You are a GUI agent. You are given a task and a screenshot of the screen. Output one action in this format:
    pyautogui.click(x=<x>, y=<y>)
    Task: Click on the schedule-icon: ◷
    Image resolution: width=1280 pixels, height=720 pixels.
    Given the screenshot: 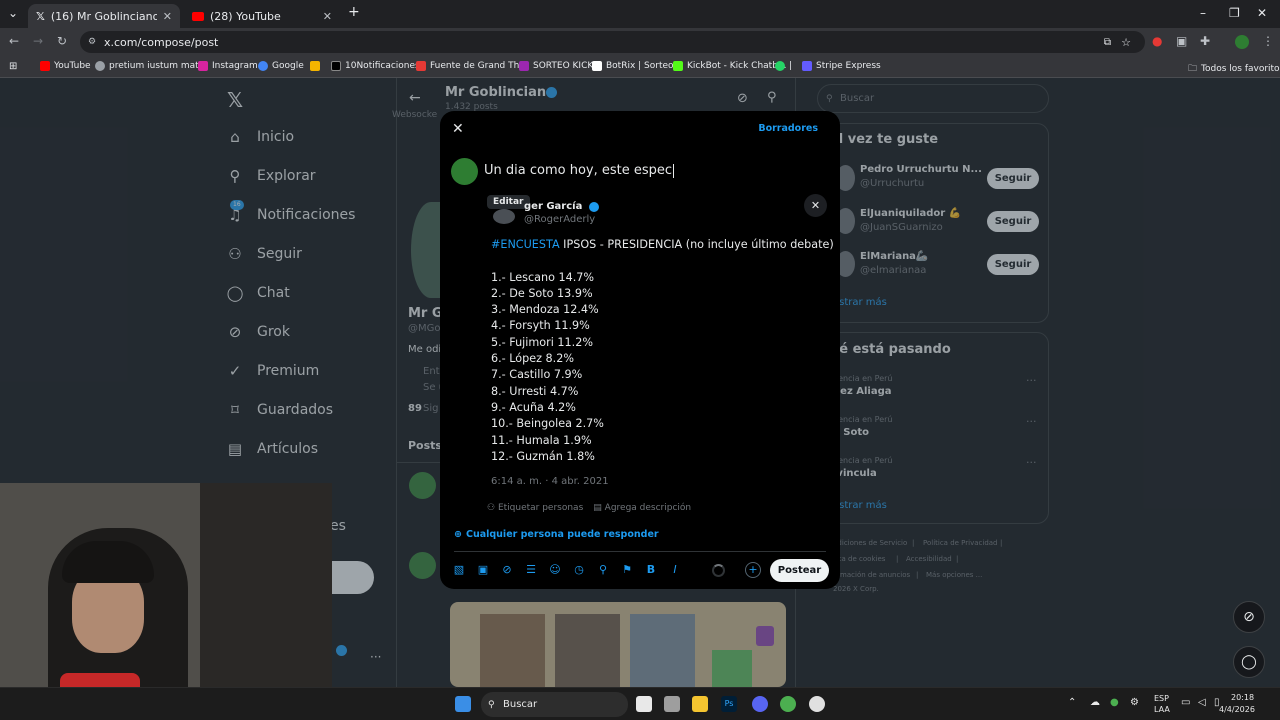 What is the action you would take?
    pyautogui.click(x=579, y=570)
    